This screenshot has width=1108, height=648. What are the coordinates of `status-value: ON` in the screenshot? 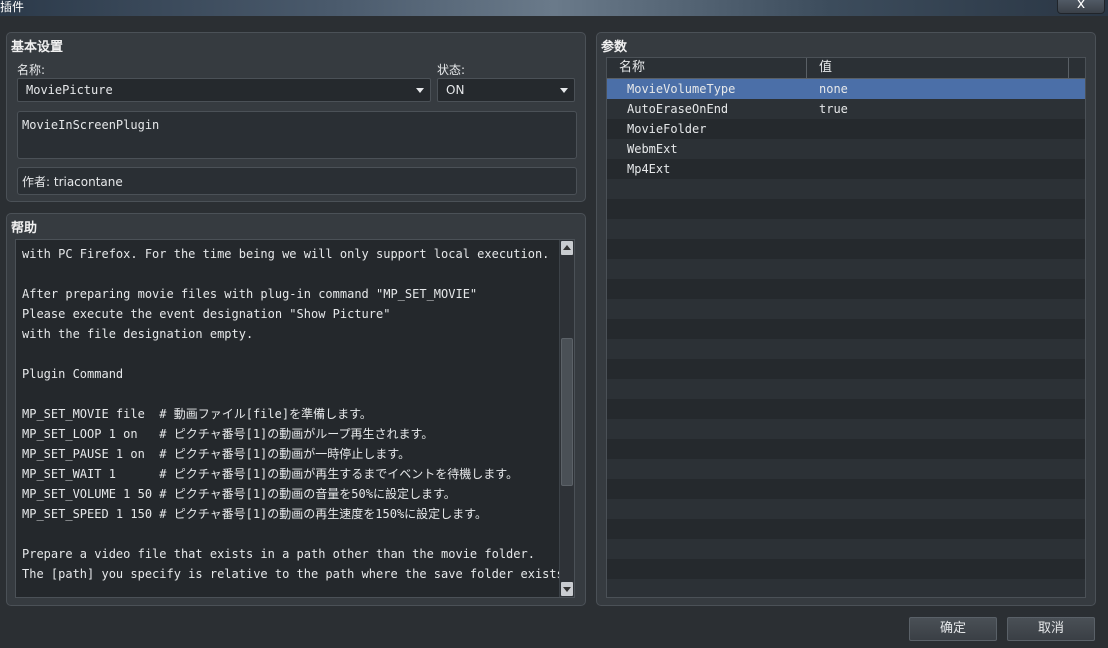 It's located at (455, 90).